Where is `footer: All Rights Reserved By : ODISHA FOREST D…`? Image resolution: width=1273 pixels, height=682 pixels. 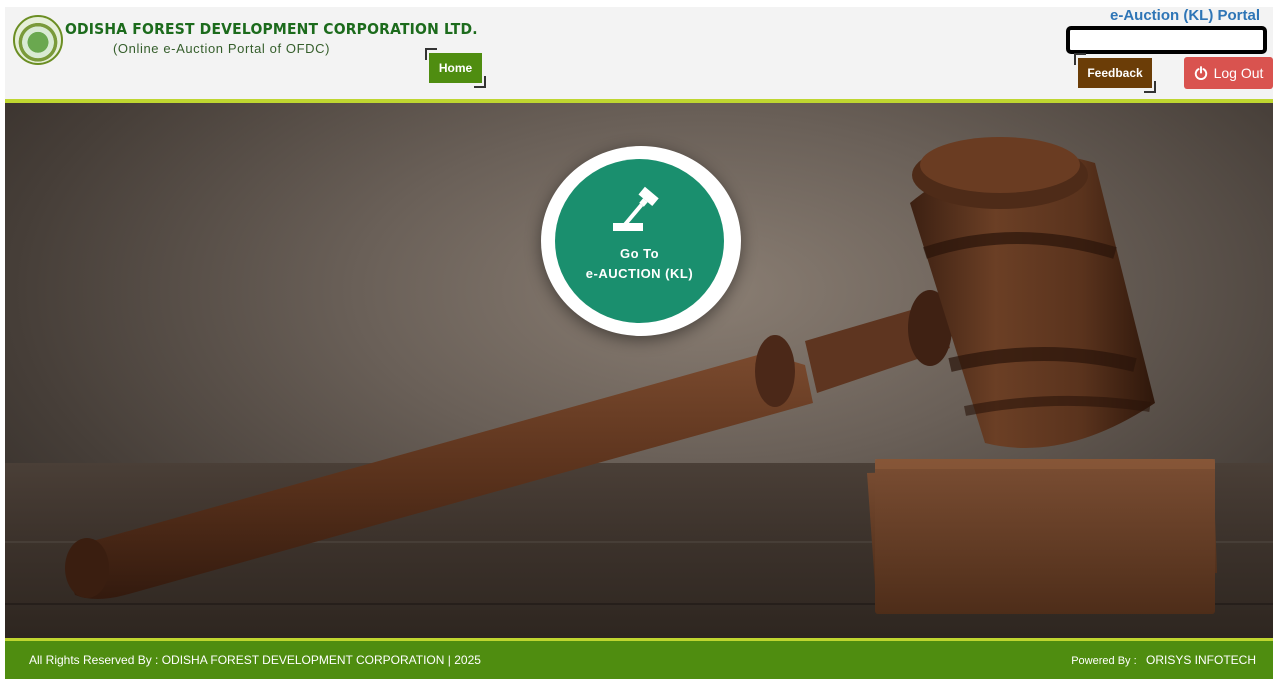
footer: All Rights Reserved By : ODISHA FOREST D… is located at coordinates (639, 660).